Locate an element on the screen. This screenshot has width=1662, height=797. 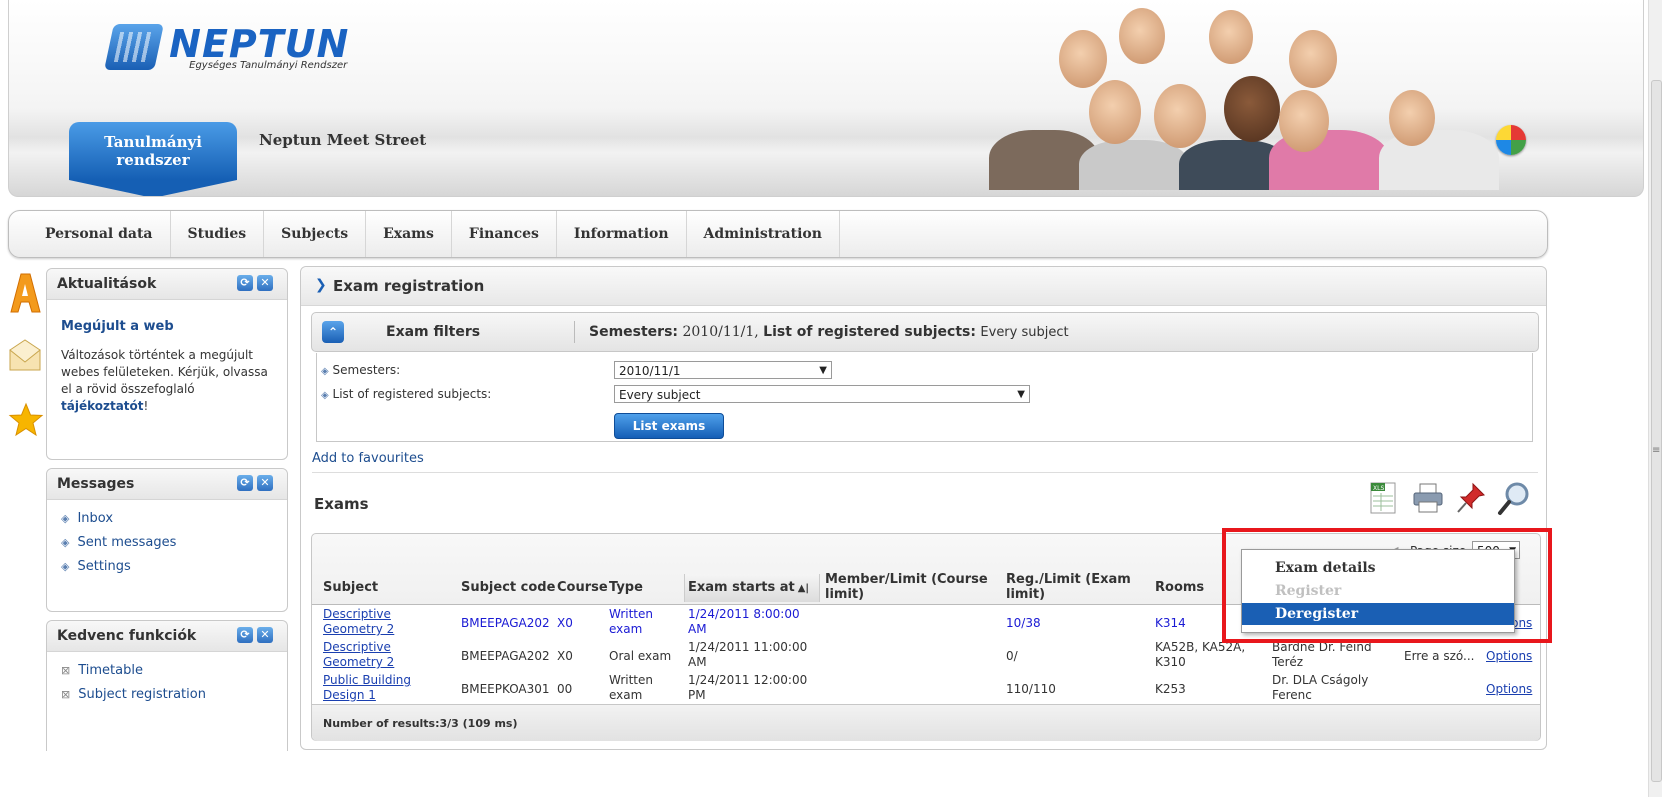
favourites-panel-title: Kedvenc funkciók is located at coordinates (127, 636).